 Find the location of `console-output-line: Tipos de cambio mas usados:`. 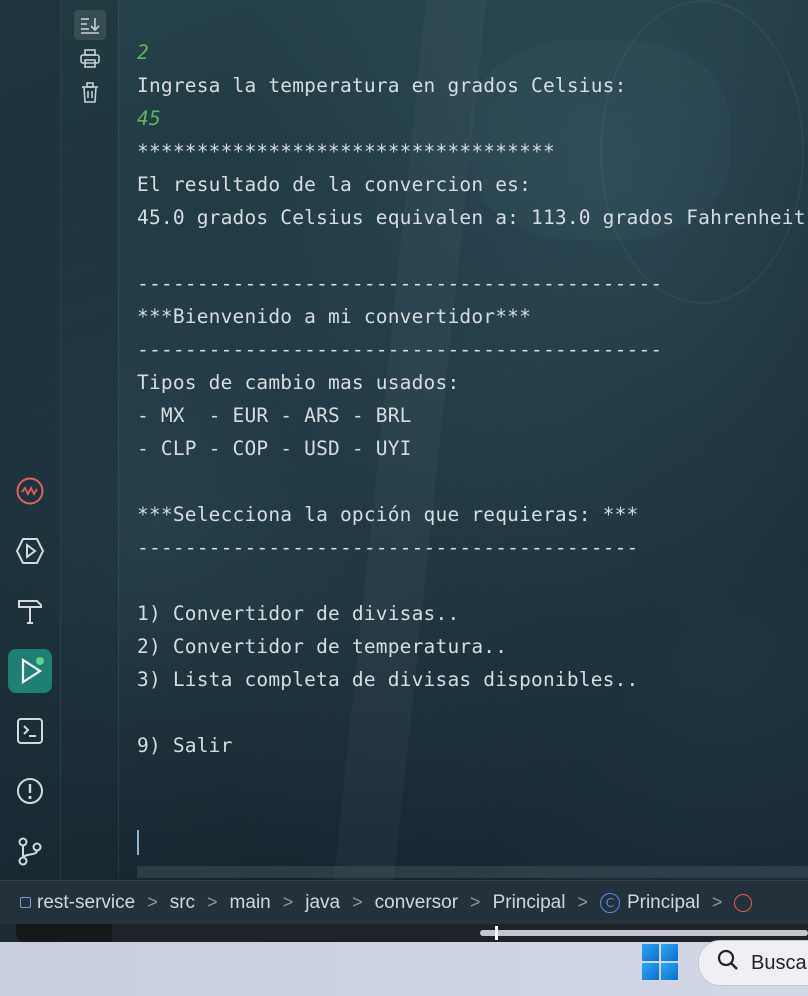

console-output-line: Tipos de cambio mas usados: is located at coordinates (298, 382).